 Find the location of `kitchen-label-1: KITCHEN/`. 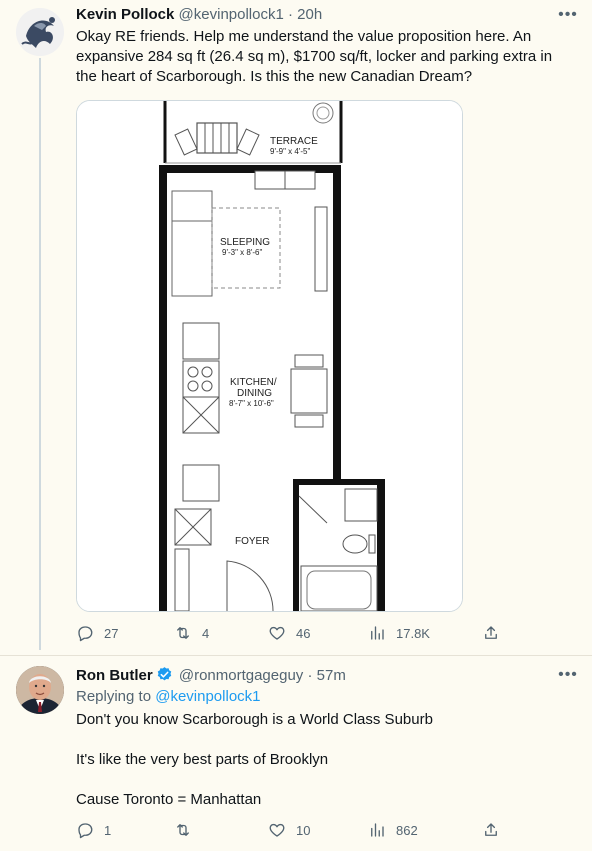

kitchen-label-1: KITCHEN/ is located at coordinates (253, 382).